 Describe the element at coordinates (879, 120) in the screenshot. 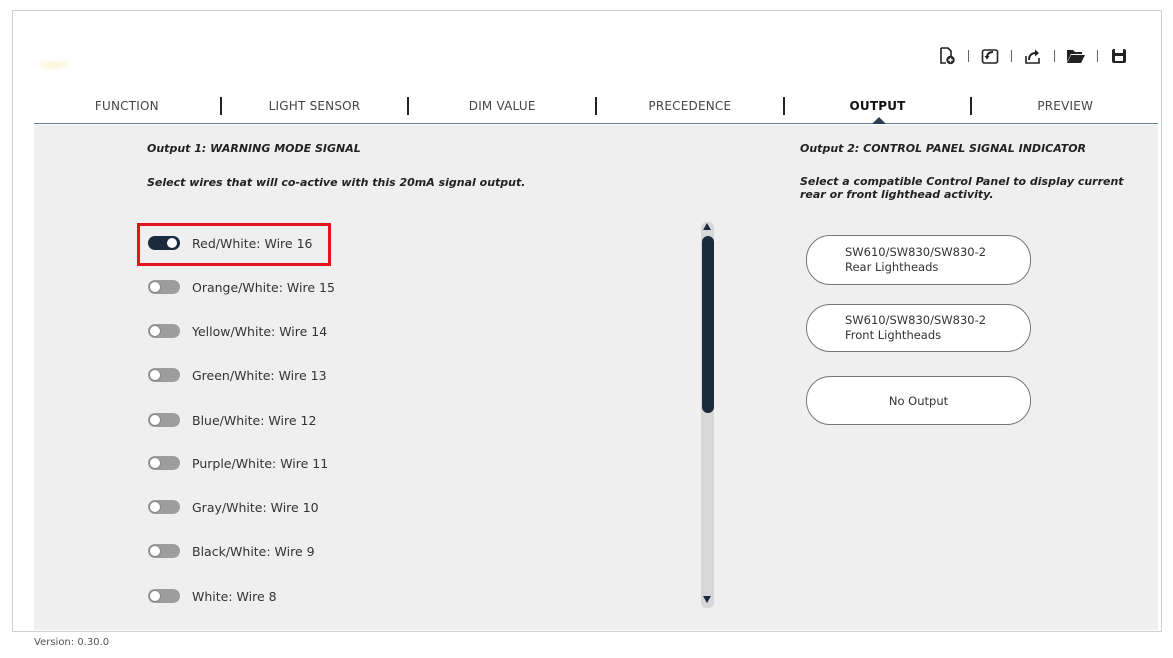

I see `active-tab-indicator` at that location.